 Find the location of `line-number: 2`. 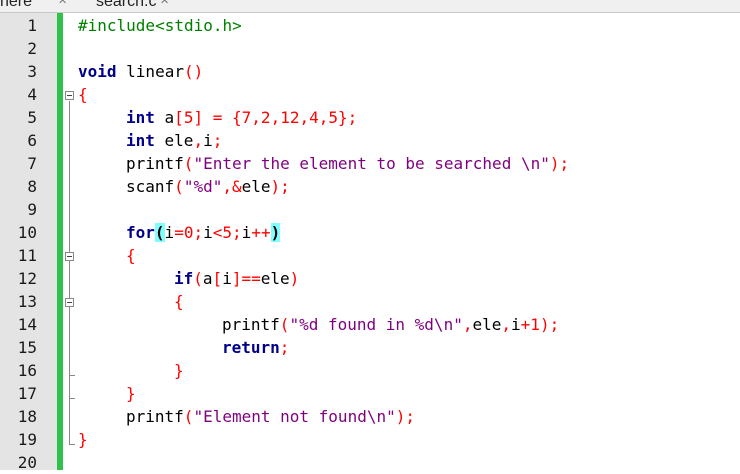

line-number: 2 is located at coordinates (32, 48).